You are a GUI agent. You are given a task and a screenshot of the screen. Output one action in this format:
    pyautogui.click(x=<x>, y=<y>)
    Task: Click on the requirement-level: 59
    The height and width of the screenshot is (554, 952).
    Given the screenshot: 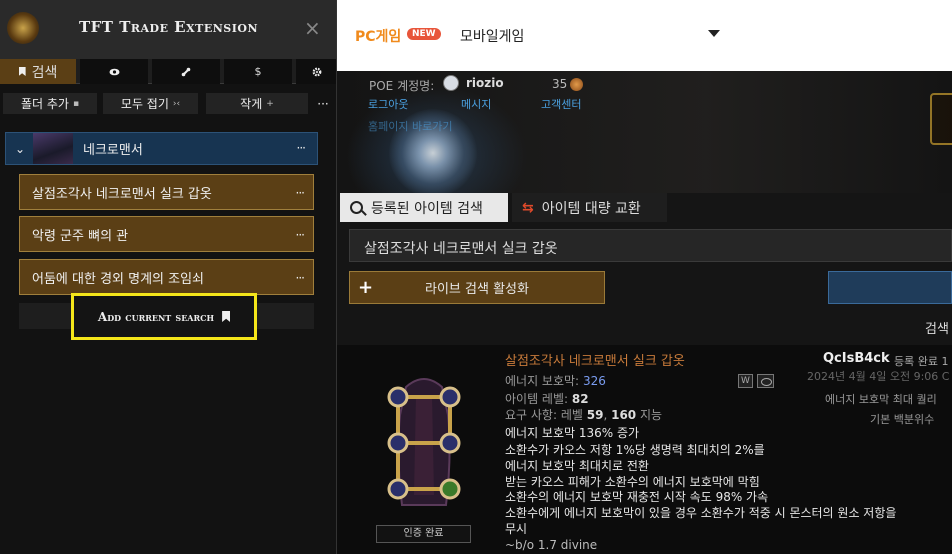 What is the action you would take?
    pyautogui.click(x=595, y=415)
    